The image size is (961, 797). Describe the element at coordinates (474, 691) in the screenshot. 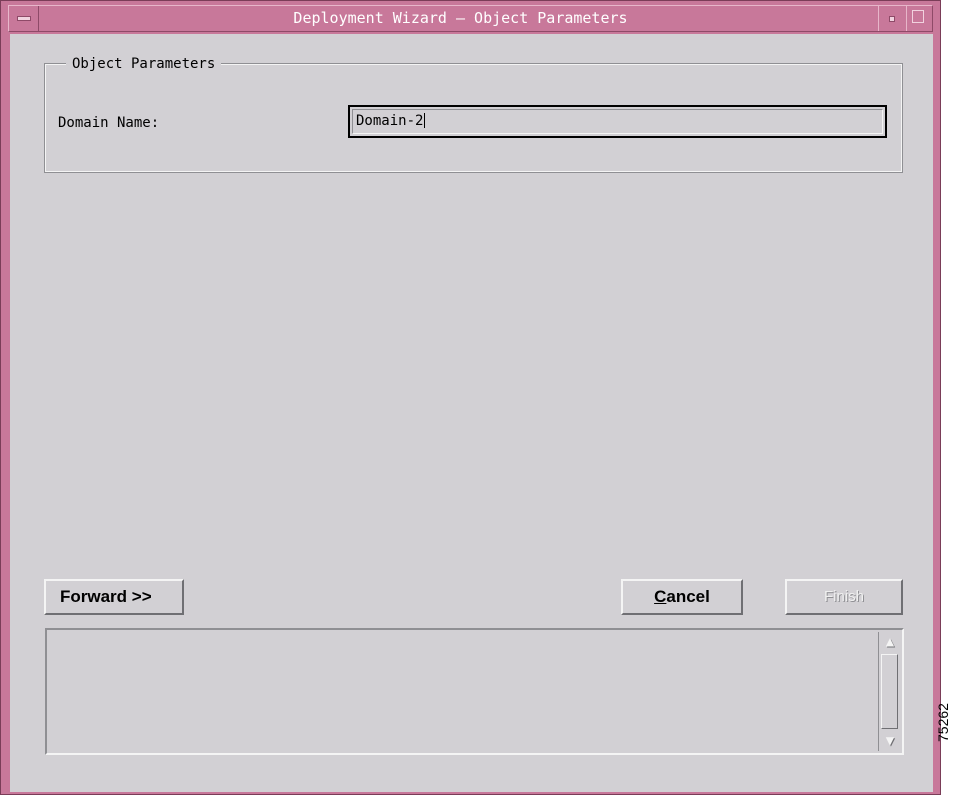

I see `message-area: ▲ ▼` at that location.